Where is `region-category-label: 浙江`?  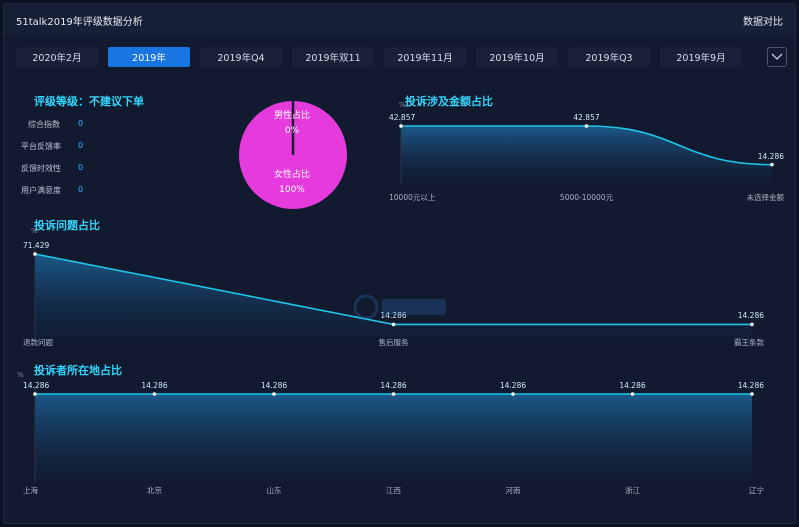 region-category-label: 浙江 is located at coordinates (632, 490).